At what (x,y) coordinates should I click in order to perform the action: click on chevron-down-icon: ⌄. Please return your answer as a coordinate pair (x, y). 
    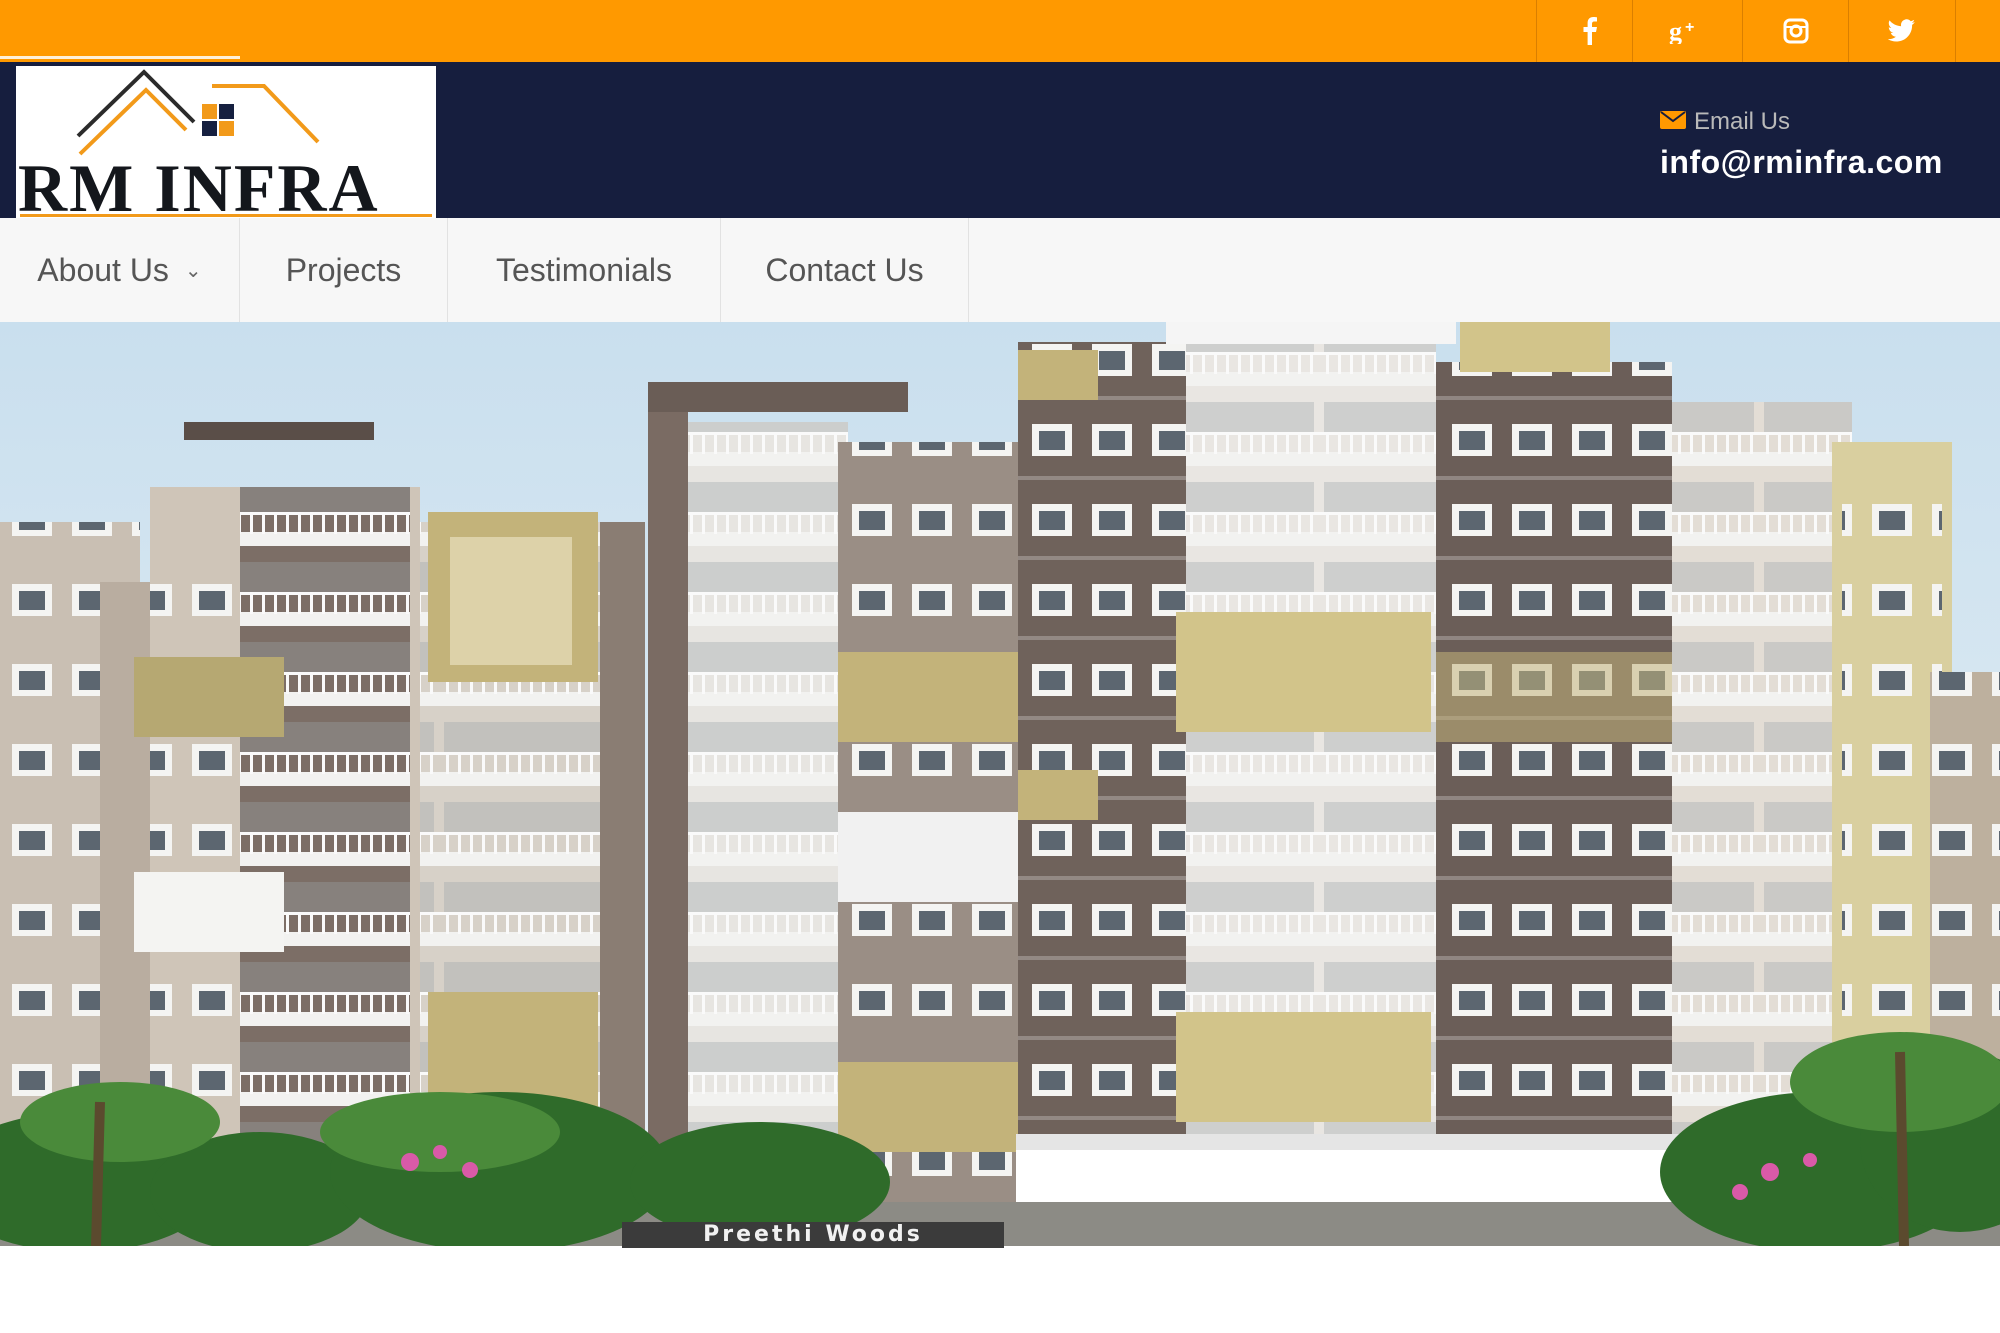
    Looking at the image, I should click on (193, 270).